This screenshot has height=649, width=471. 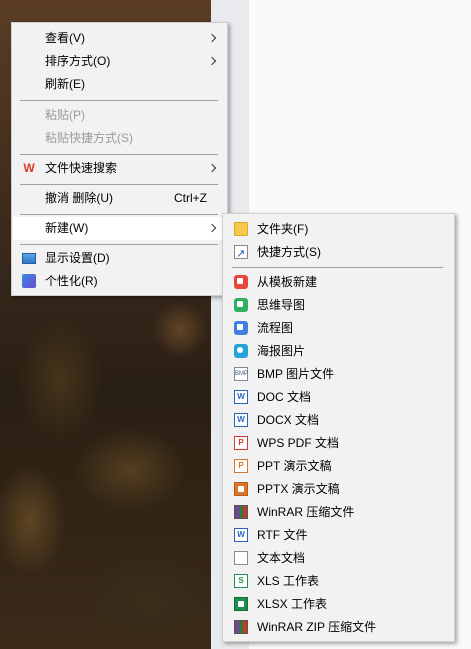 I want to click on menu-item-new: 新建(W), so click(x=119, y=228).